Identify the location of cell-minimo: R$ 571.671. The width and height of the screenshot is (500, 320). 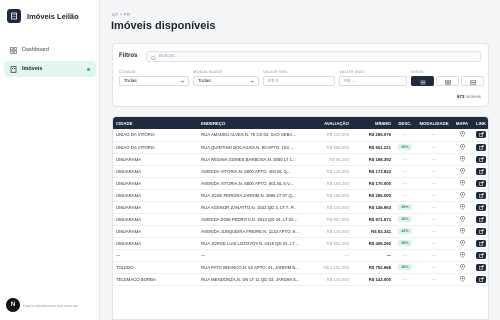
(379, 219).